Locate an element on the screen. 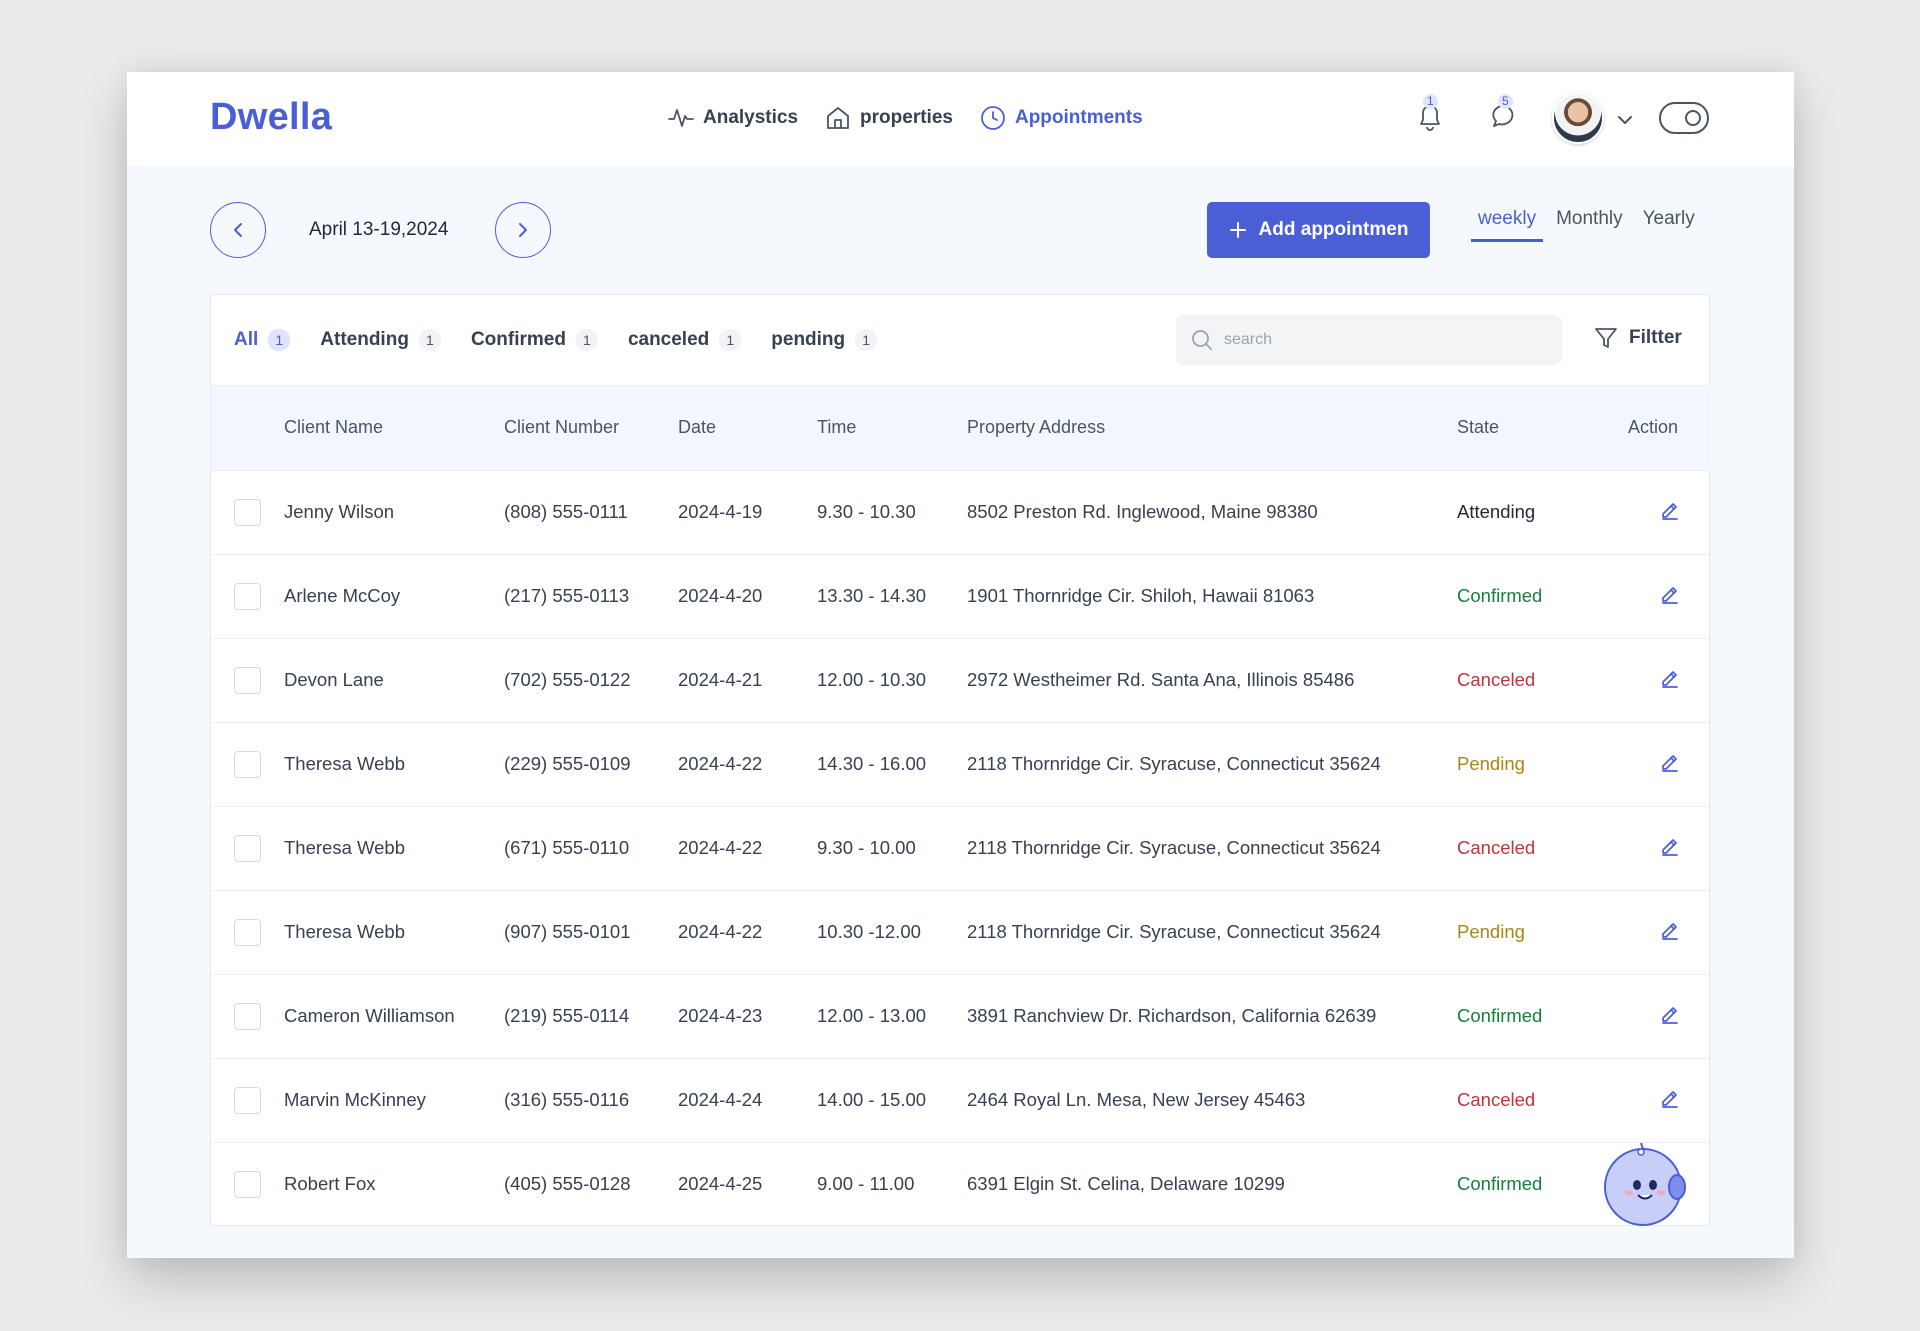 This screenshot has height=1331, width=1920. client-name-cell: Theresa Webb is located at coordinates (344, 931).